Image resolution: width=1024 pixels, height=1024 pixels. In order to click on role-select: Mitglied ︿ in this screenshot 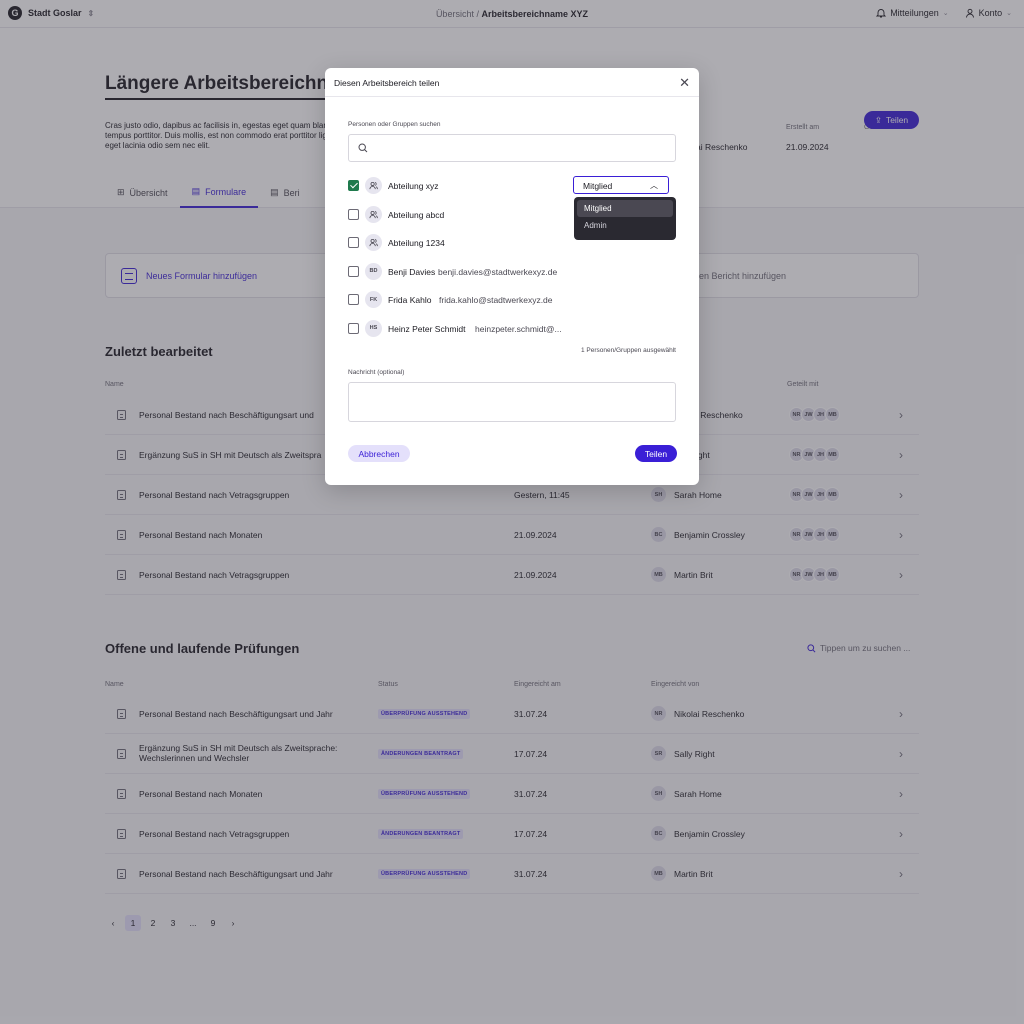, I will do `click(621, 185)`.